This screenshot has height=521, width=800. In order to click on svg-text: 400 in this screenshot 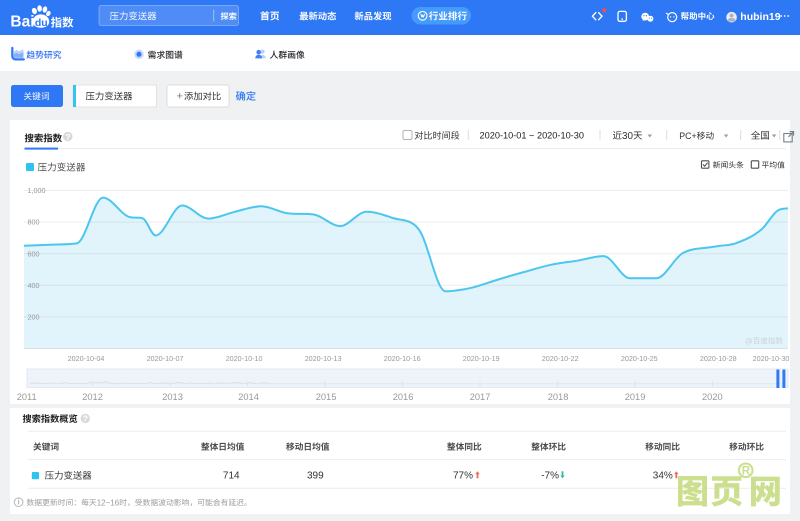, I will do `click(34, 285)`.